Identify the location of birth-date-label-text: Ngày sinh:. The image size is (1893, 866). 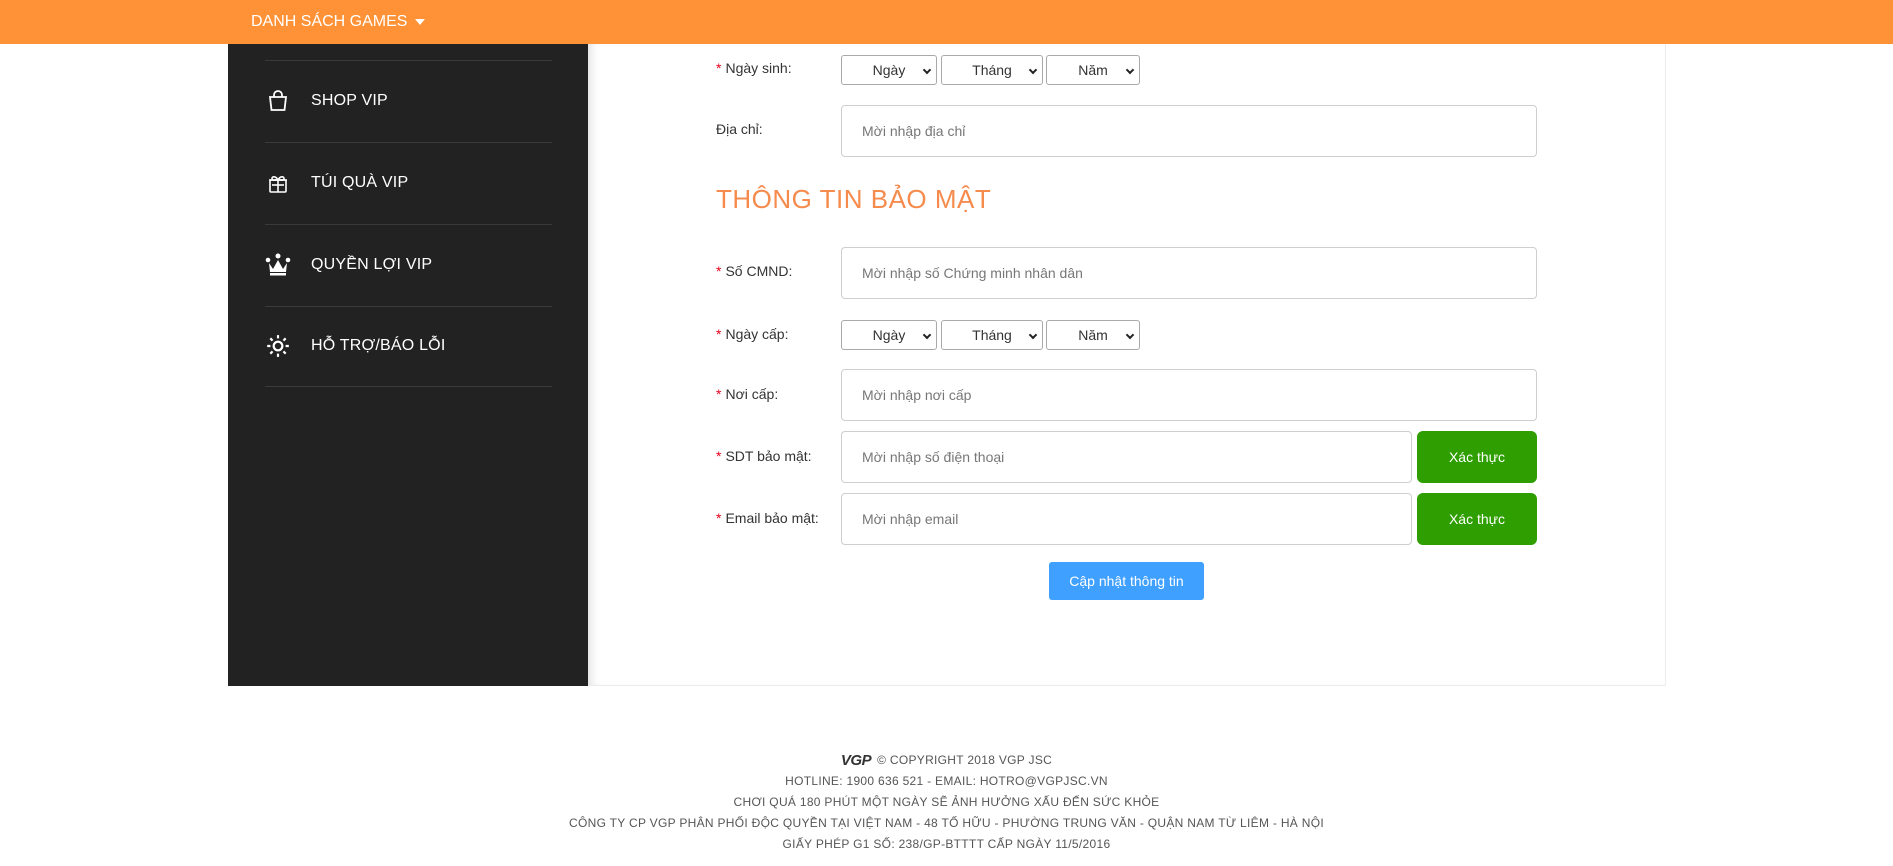
(758, 68).